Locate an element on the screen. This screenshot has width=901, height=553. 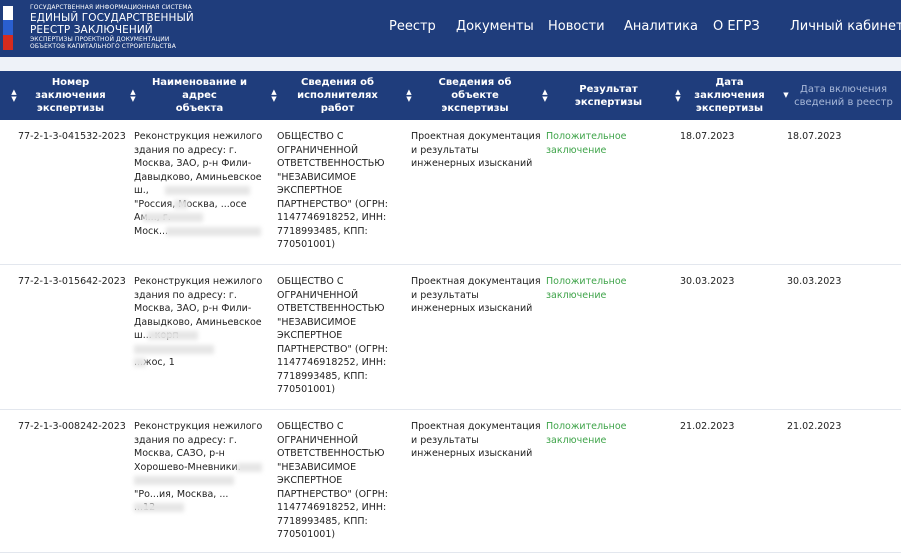
column-header-name-address: ▲ ▼ Наименование и адрес объекта is located at coordinates (194, 95).